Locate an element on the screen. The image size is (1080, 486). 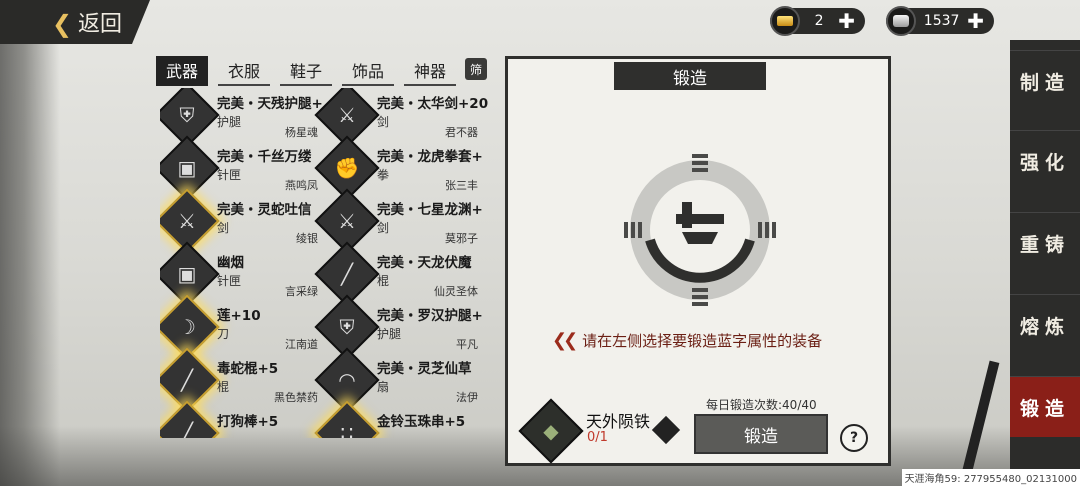
item-name: 完美・七星龙渊+ is located at coordinates (430, 210).